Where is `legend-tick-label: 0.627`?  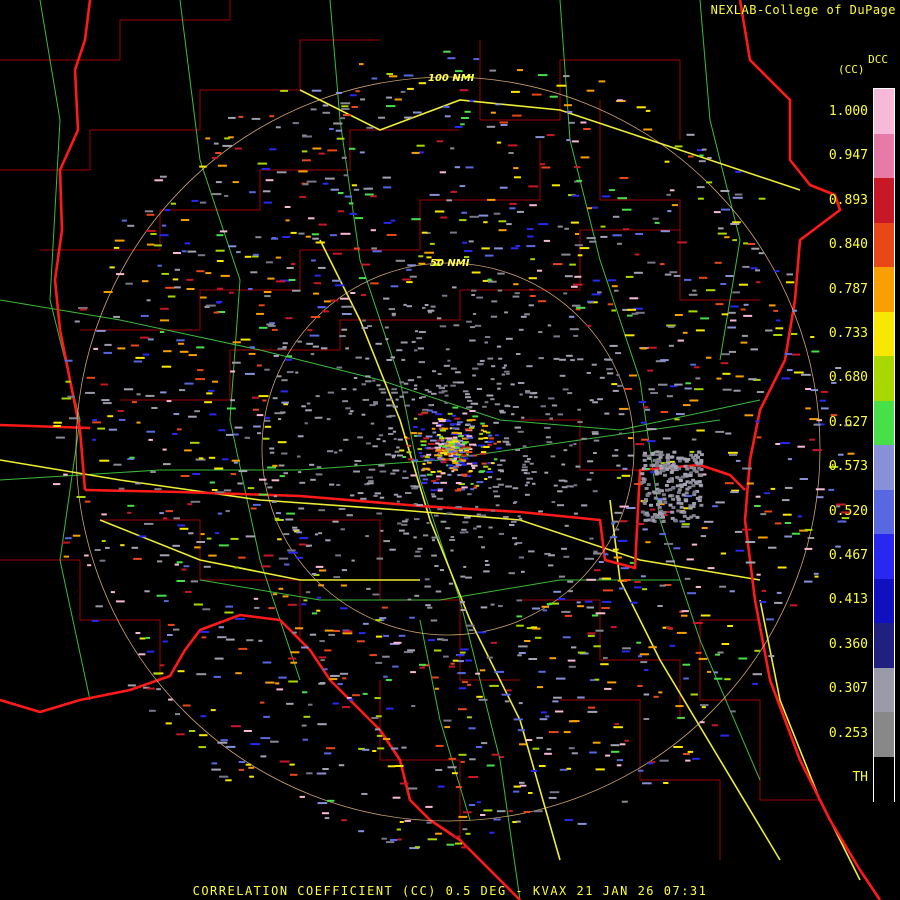 legend-tick-label: 0.627 is located at coordinates (848, 422).